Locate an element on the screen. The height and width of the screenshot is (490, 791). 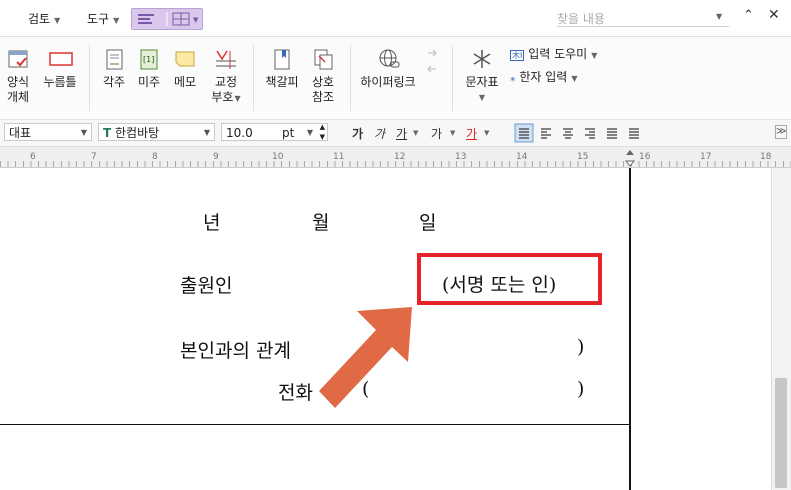
vertical-scrollbar is located at coordinates (781, 329).